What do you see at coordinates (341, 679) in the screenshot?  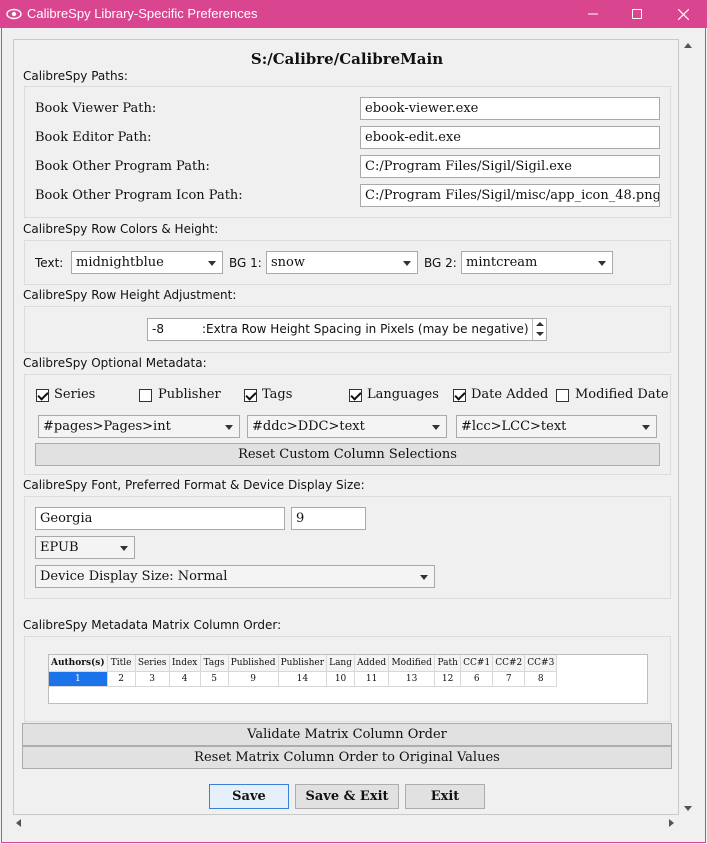 I see `matrix-cell: 10` at bounding box center [341, 679].